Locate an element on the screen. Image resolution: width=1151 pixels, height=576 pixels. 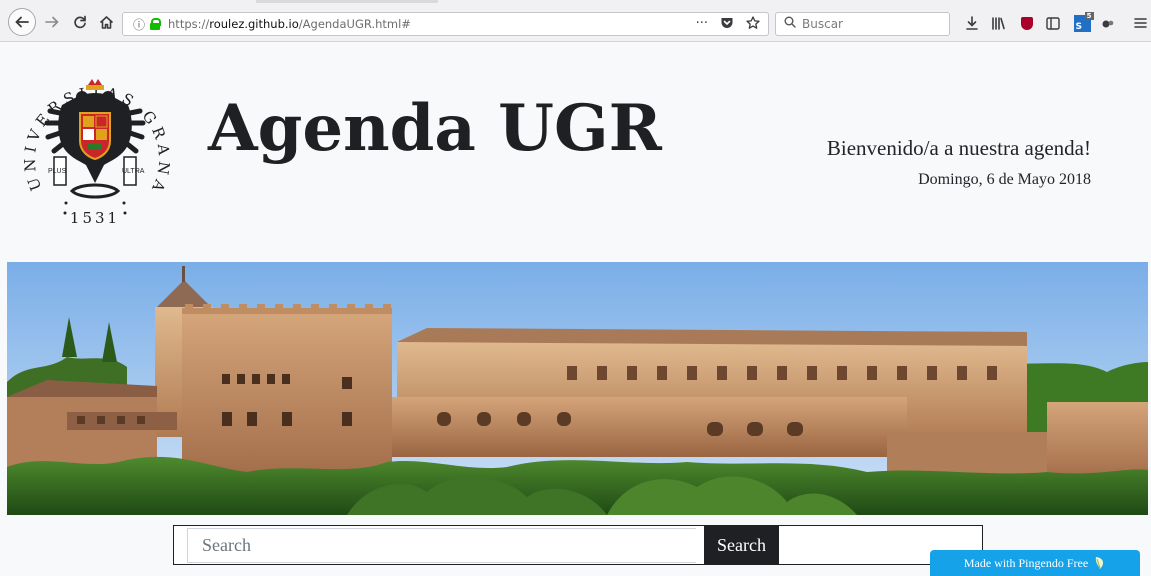
reload-button is located at coordinates (80, 22).